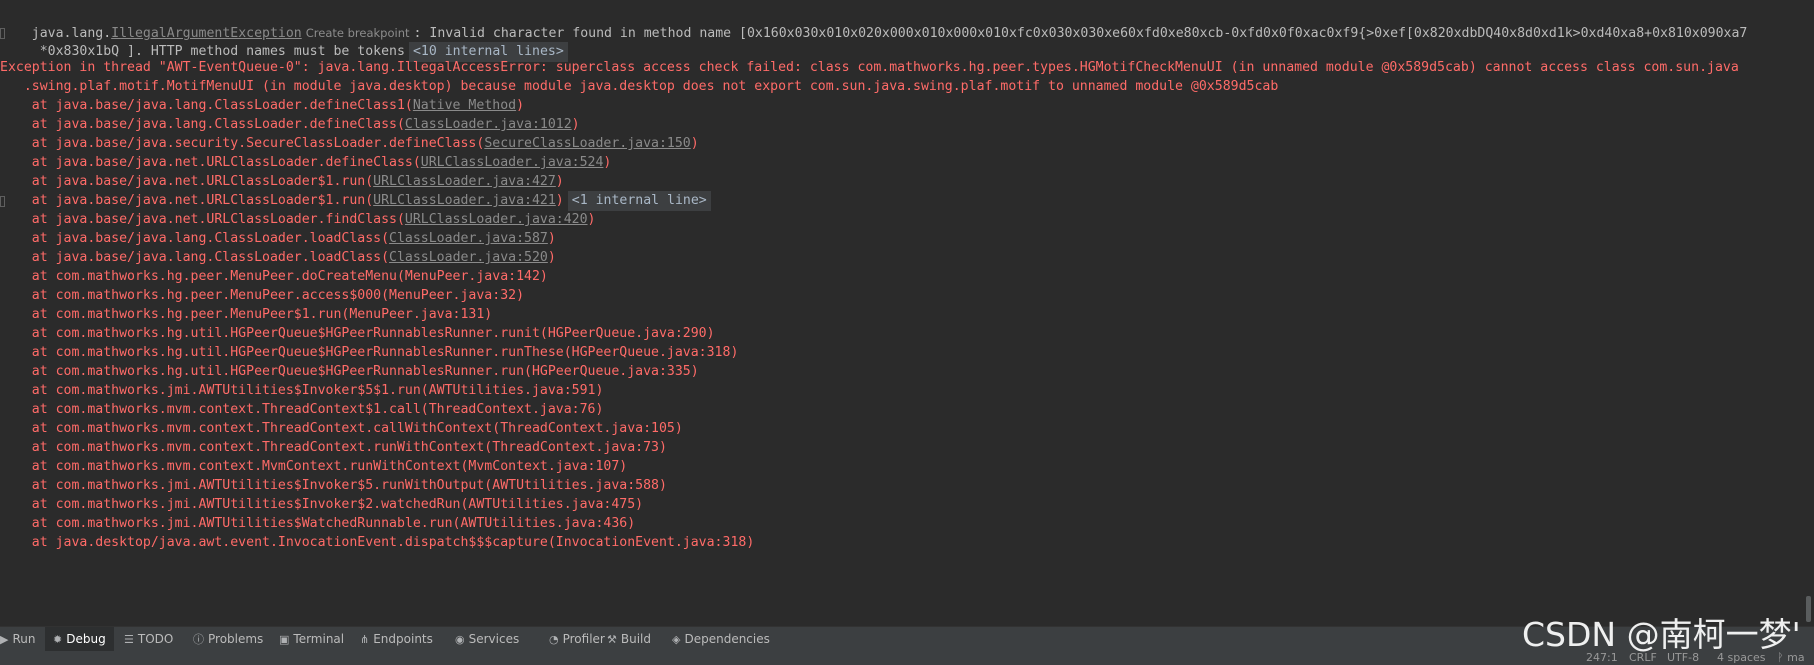 The height and width of the screenshot is (665, 1814). I want to click on internal-lines-chip: <1 internal line>, so click(639, 201).